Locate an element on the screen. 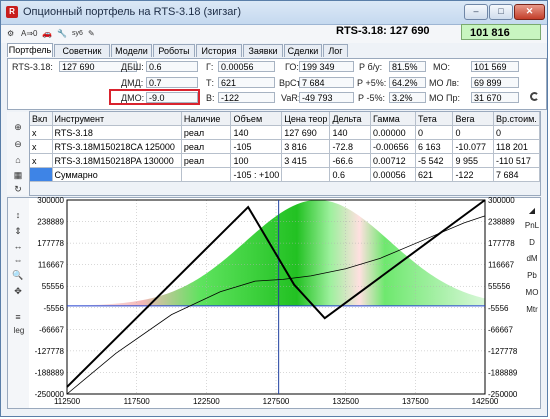 This screenshot has height=419, width=550. x-tick-label: 127500 is located at coordinates (276, 401).